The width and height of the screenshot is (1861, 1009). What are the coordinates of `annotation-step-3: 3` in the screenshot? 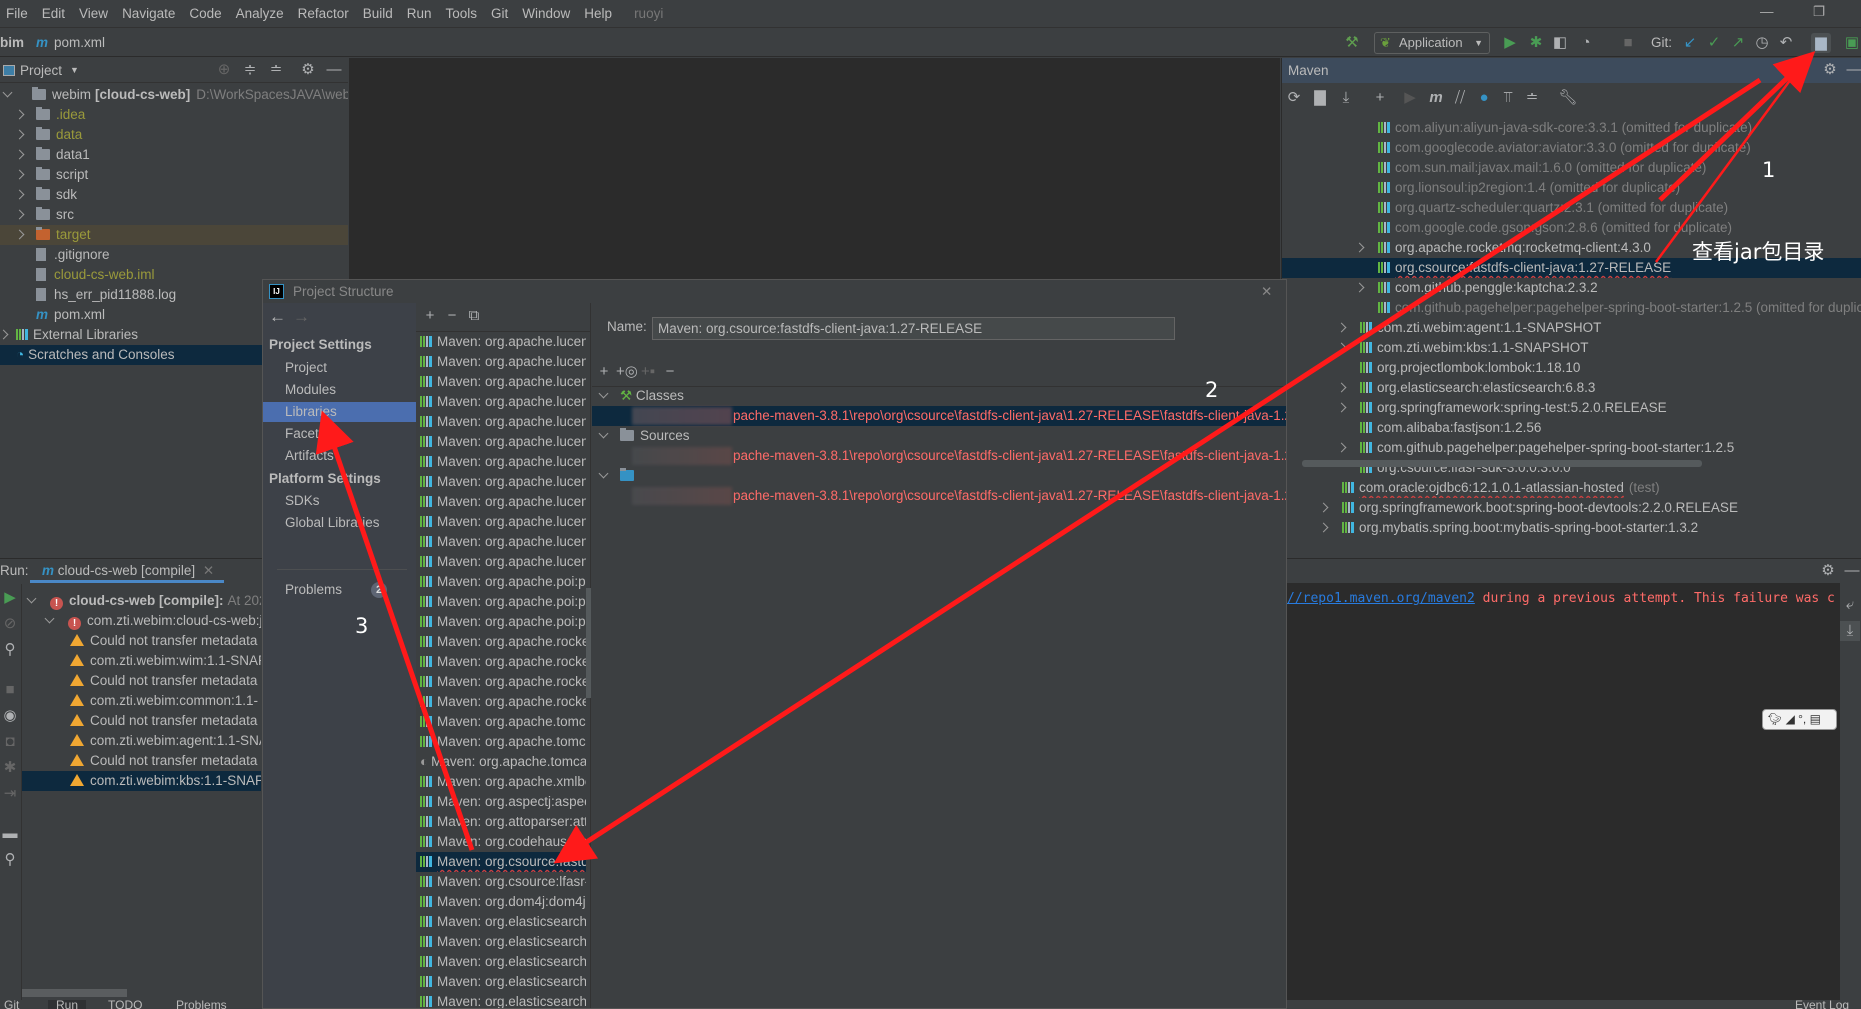 It's located at (362, 626).